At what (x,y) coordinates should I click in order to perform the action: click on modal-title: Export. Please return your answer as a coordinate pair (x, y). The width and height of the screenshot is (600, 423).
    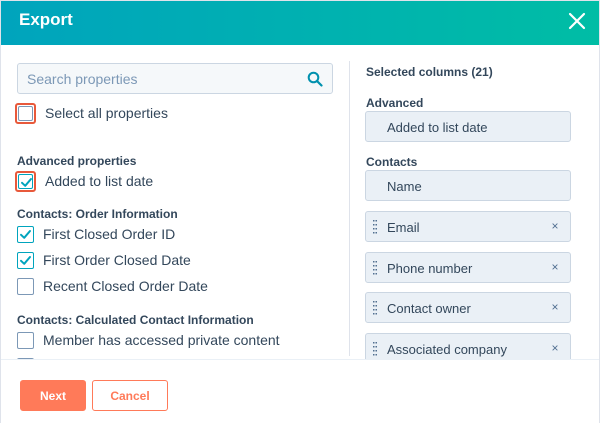
    Looking at the image, I should click on (46, 19).